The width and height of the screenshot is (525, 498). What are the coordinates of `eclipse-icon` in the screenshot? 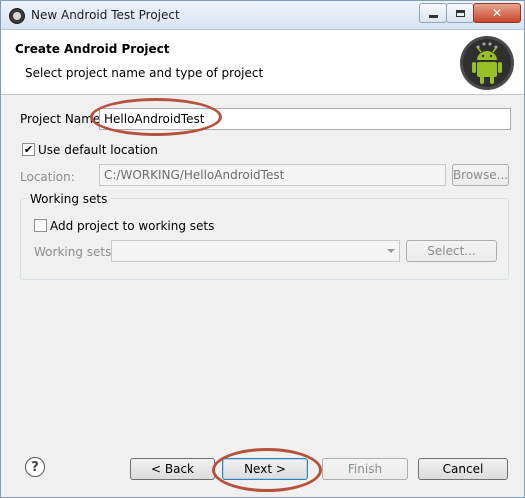 It's located at (17, 16).